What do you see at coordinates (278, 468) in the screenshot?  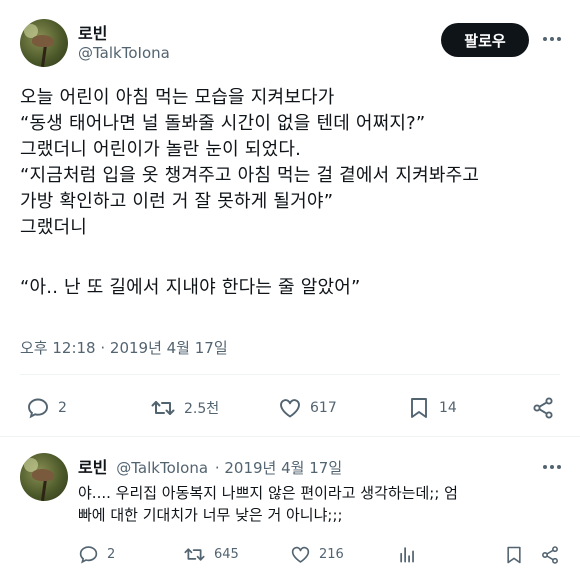 I see `reply-date: · 2019년 4월 17일` at bounding box center [278, 468].